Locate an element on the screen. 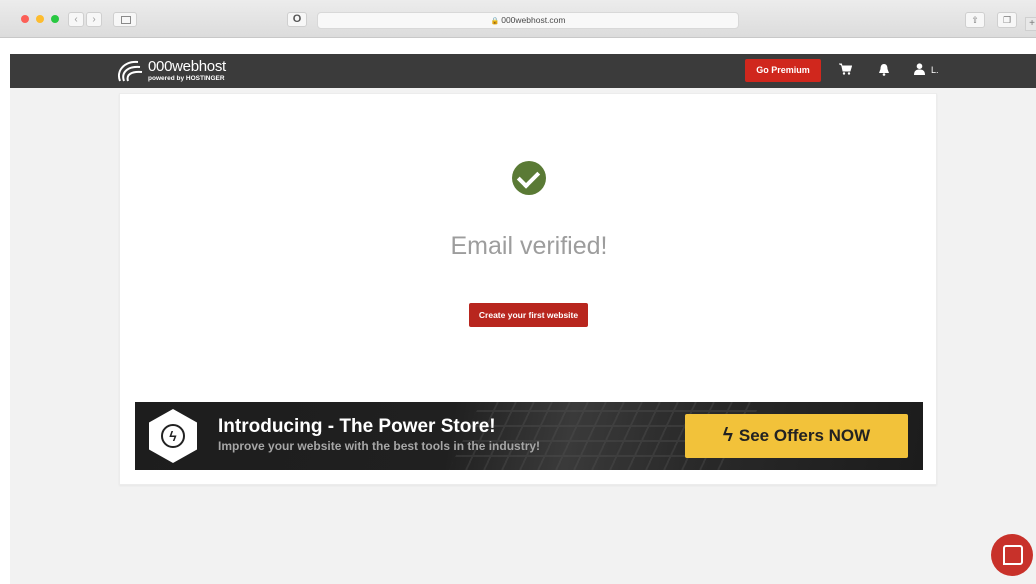 Image resolution: width=1036 pixels, height=584 pixels. zoom-window-button is located at coordinates (55, 19).